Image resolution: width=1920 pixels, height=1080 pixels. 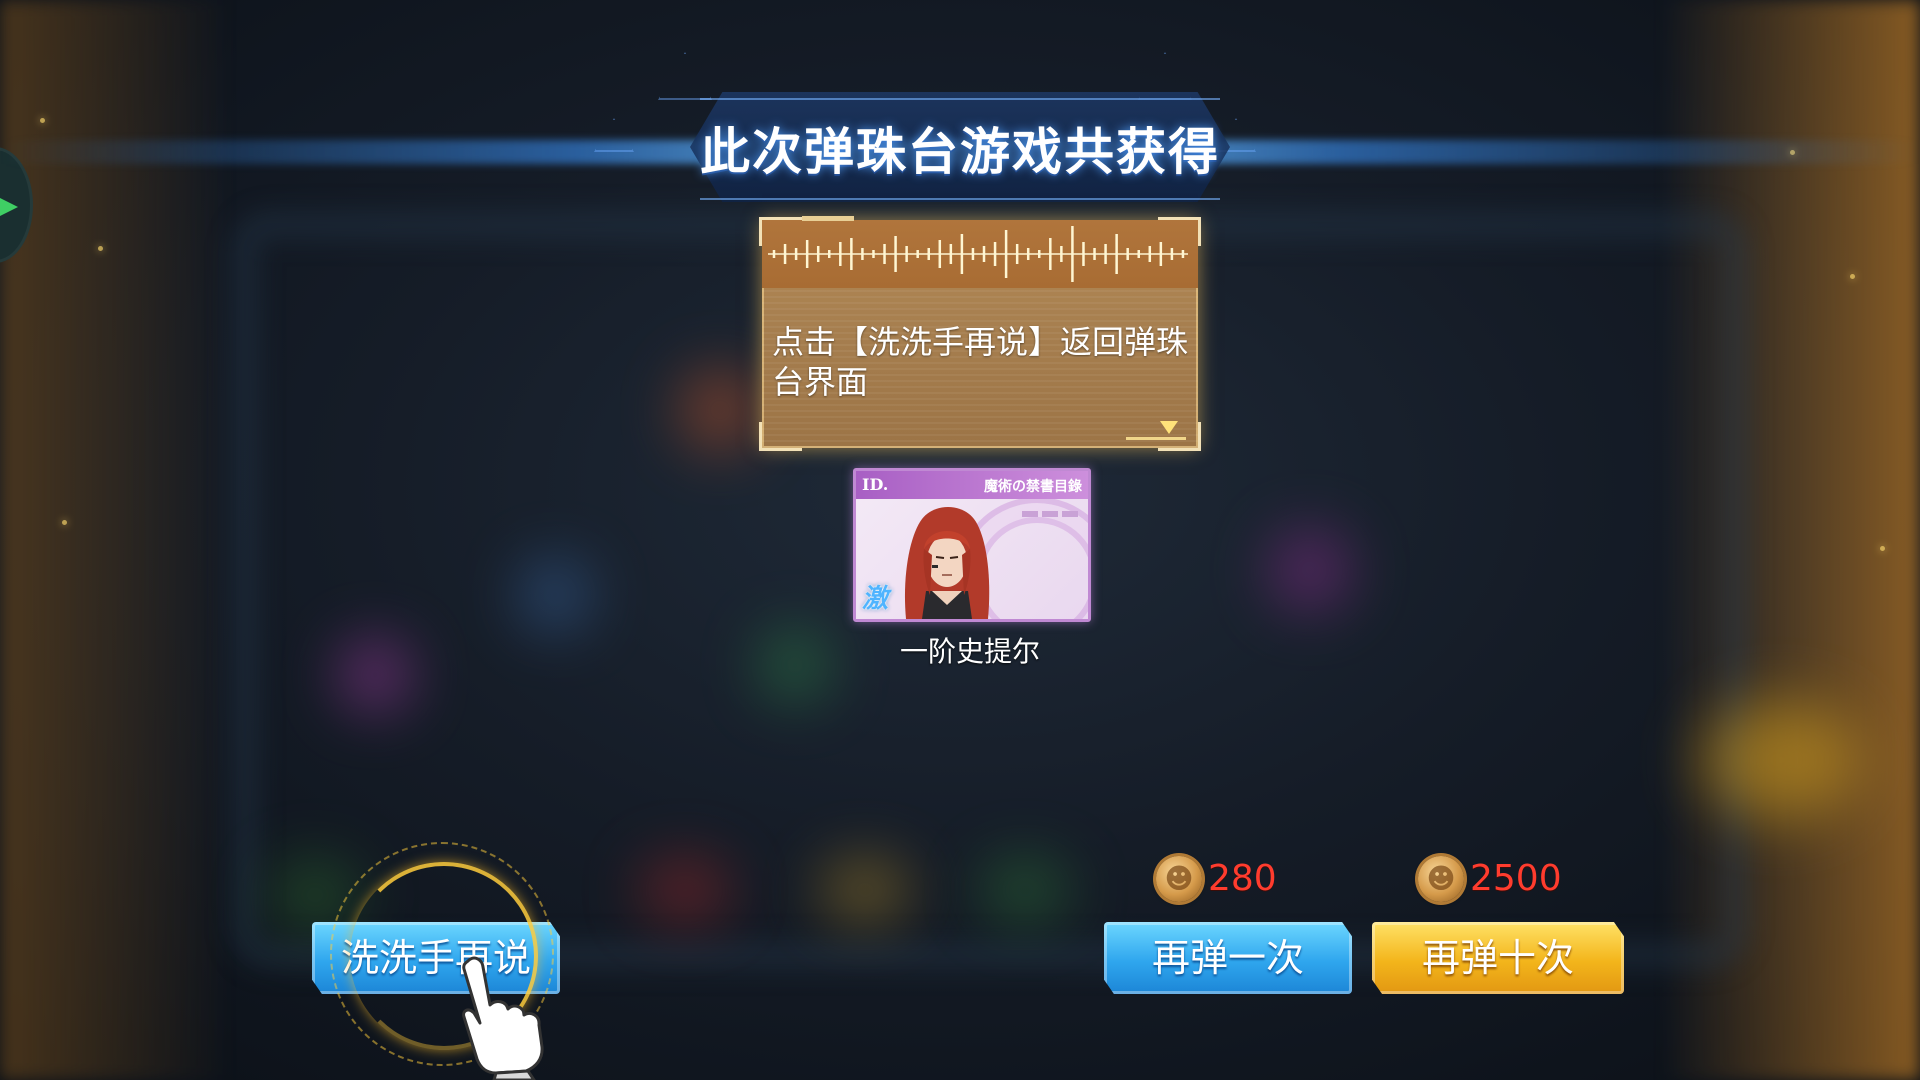 I want to click on triangle-down-icon, so click(x=1169, y=427).